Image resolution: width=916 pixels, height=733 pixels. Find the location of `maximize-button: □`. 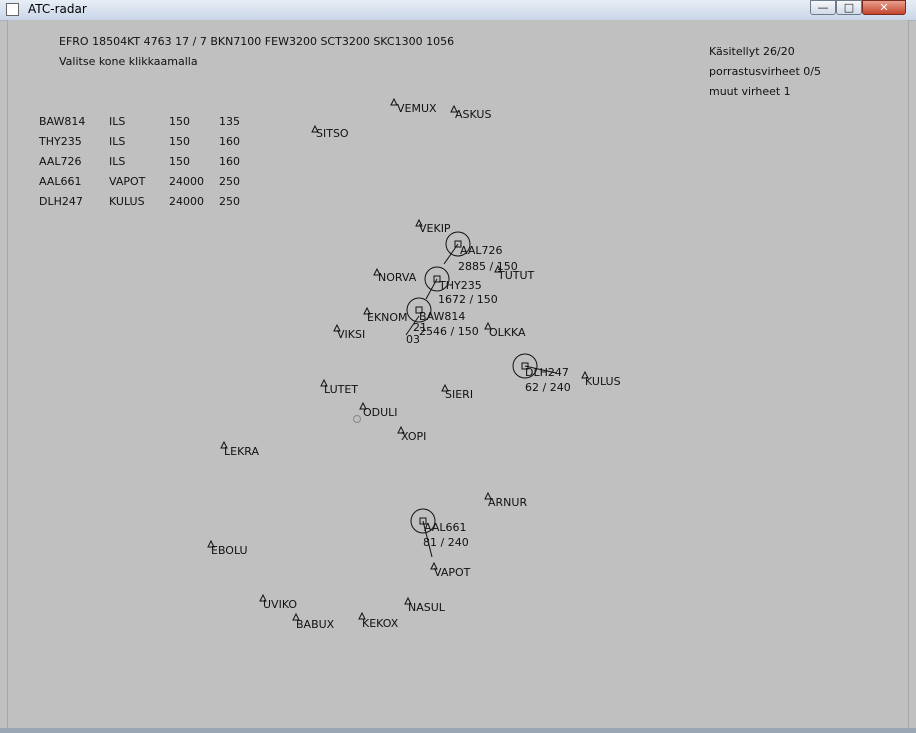

maximize-button: □ is located at coordinates (849, 7).